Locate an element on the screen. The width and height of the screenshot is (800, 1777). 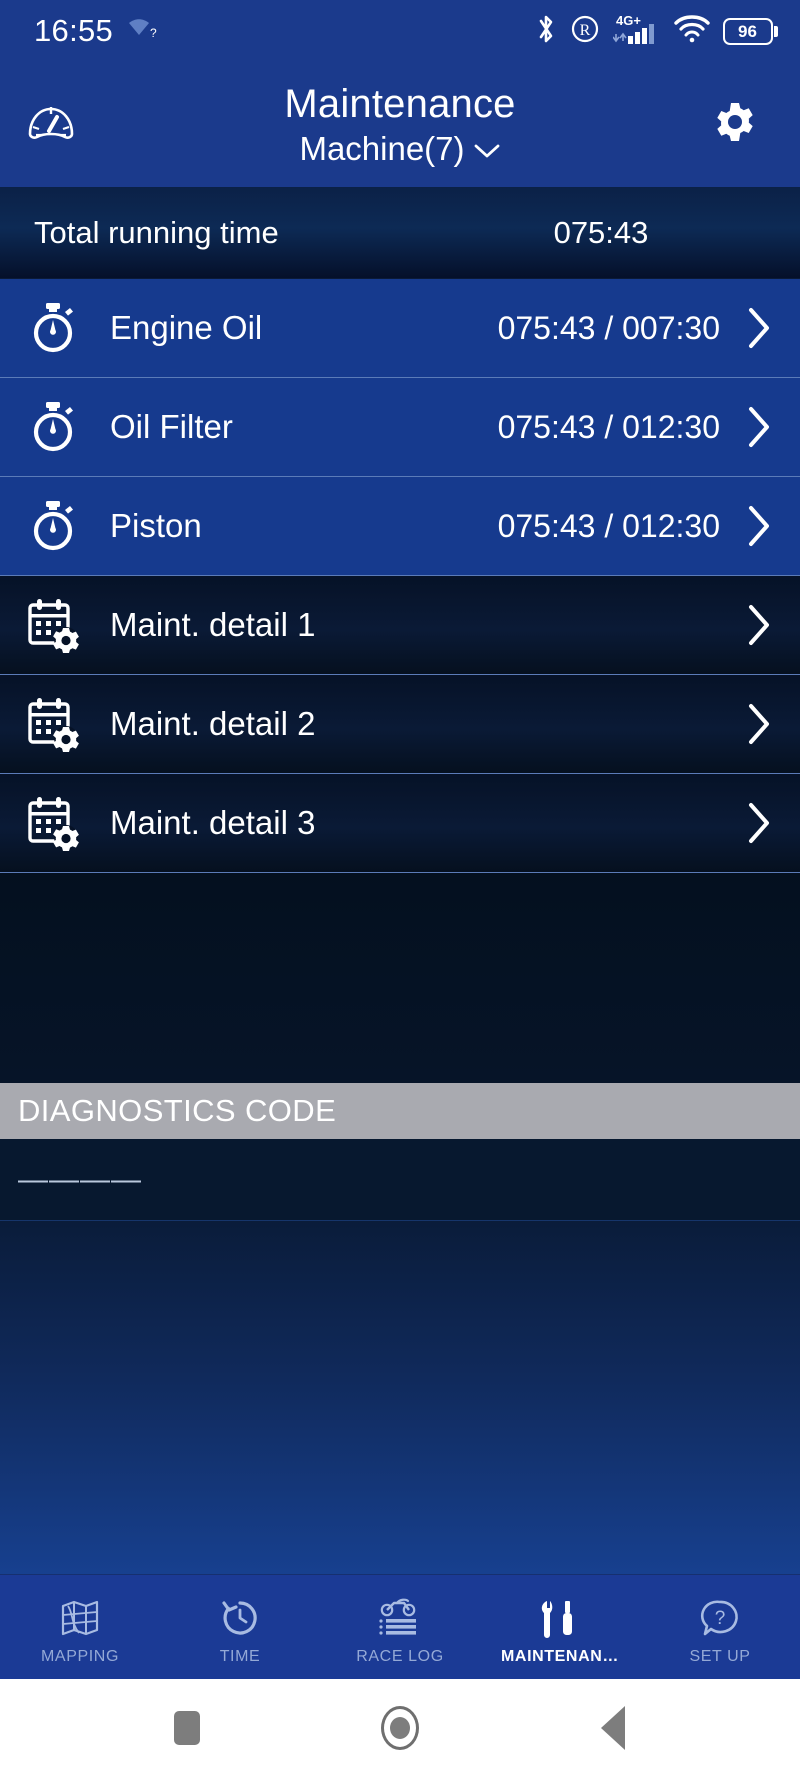
clock-rotate-icon is located at coordinates (240, 1618).